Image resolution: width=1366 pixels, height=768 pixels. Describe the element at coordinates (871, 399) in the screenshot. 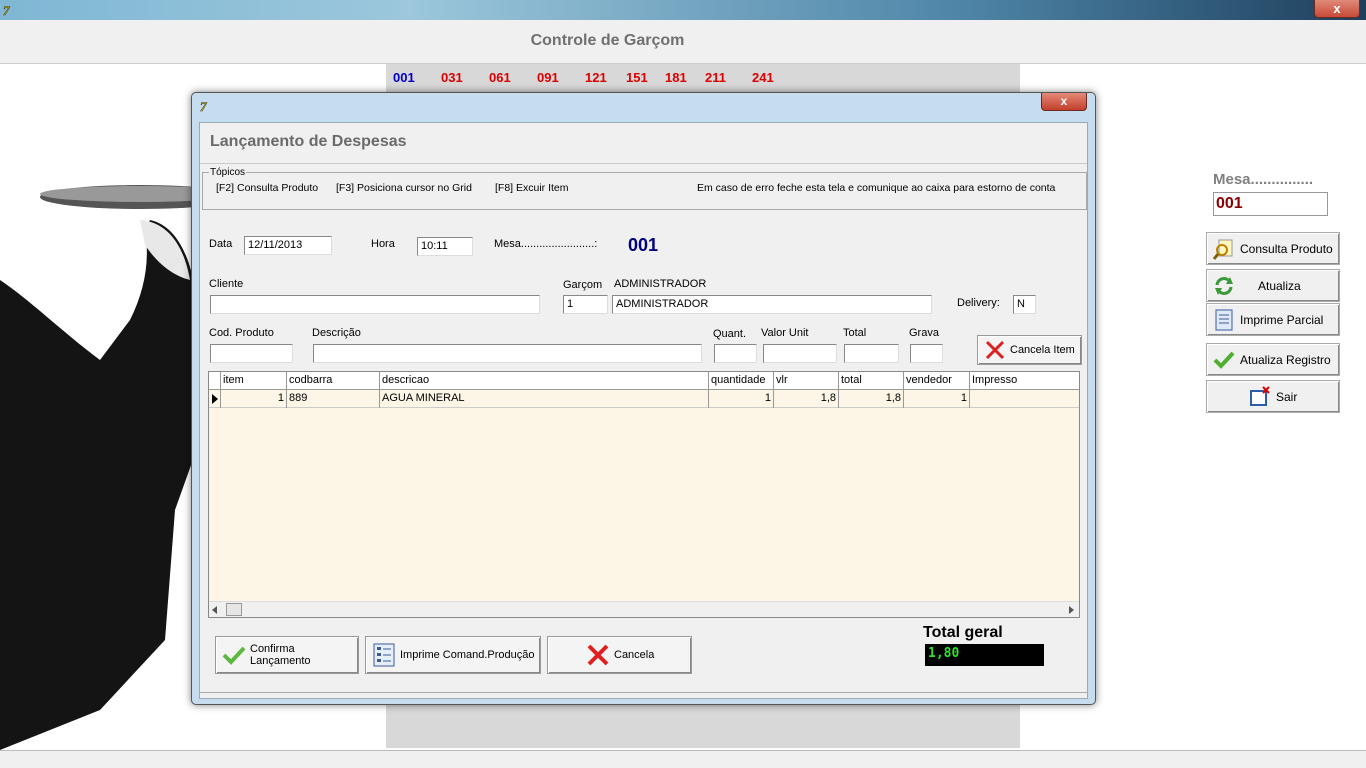

I see `cell-total: 1,8` at that location.